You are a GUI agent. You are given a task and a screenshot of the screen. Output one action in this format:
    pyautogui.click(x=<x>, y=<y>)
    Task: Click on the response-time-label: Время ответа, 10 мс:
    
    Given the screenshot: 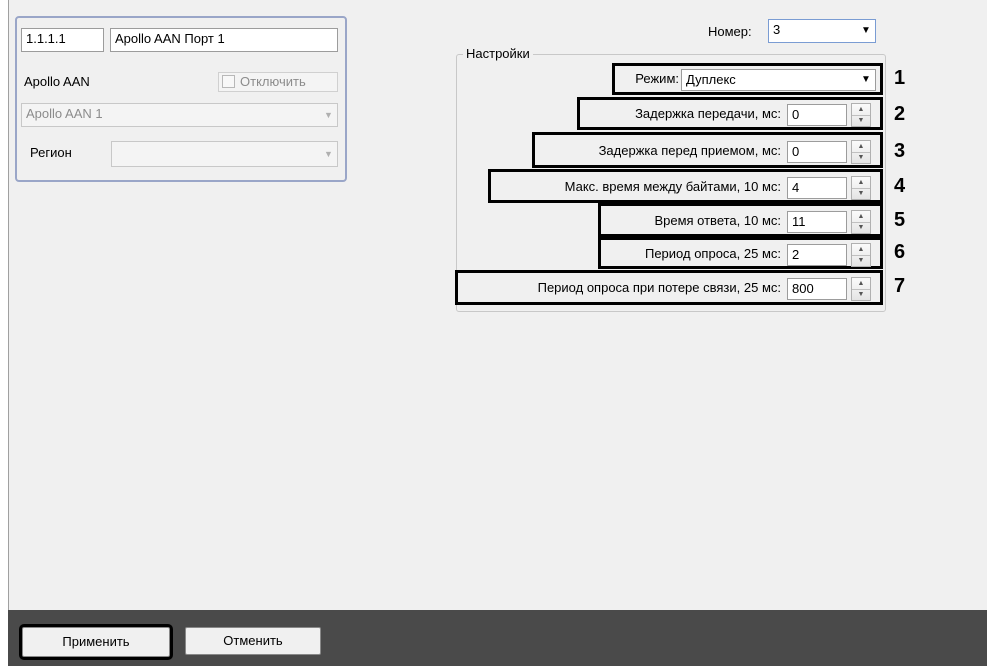 What is the action you would take?
    pyautogui.click(x=717, y=220)
    